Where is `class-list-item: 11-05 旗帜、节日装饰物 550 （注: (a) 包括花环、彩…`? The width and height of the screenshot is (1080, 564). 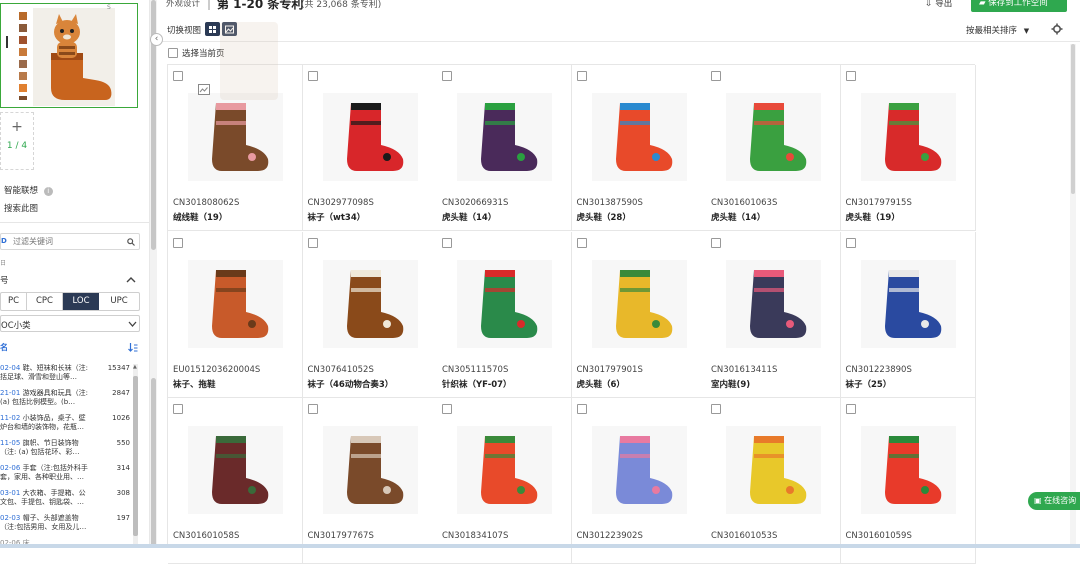
class-list-item: 11-05 旗帜、节日装饰物 550 （注: (a) 包括花环、彩… is located at coordinates (69, 448).